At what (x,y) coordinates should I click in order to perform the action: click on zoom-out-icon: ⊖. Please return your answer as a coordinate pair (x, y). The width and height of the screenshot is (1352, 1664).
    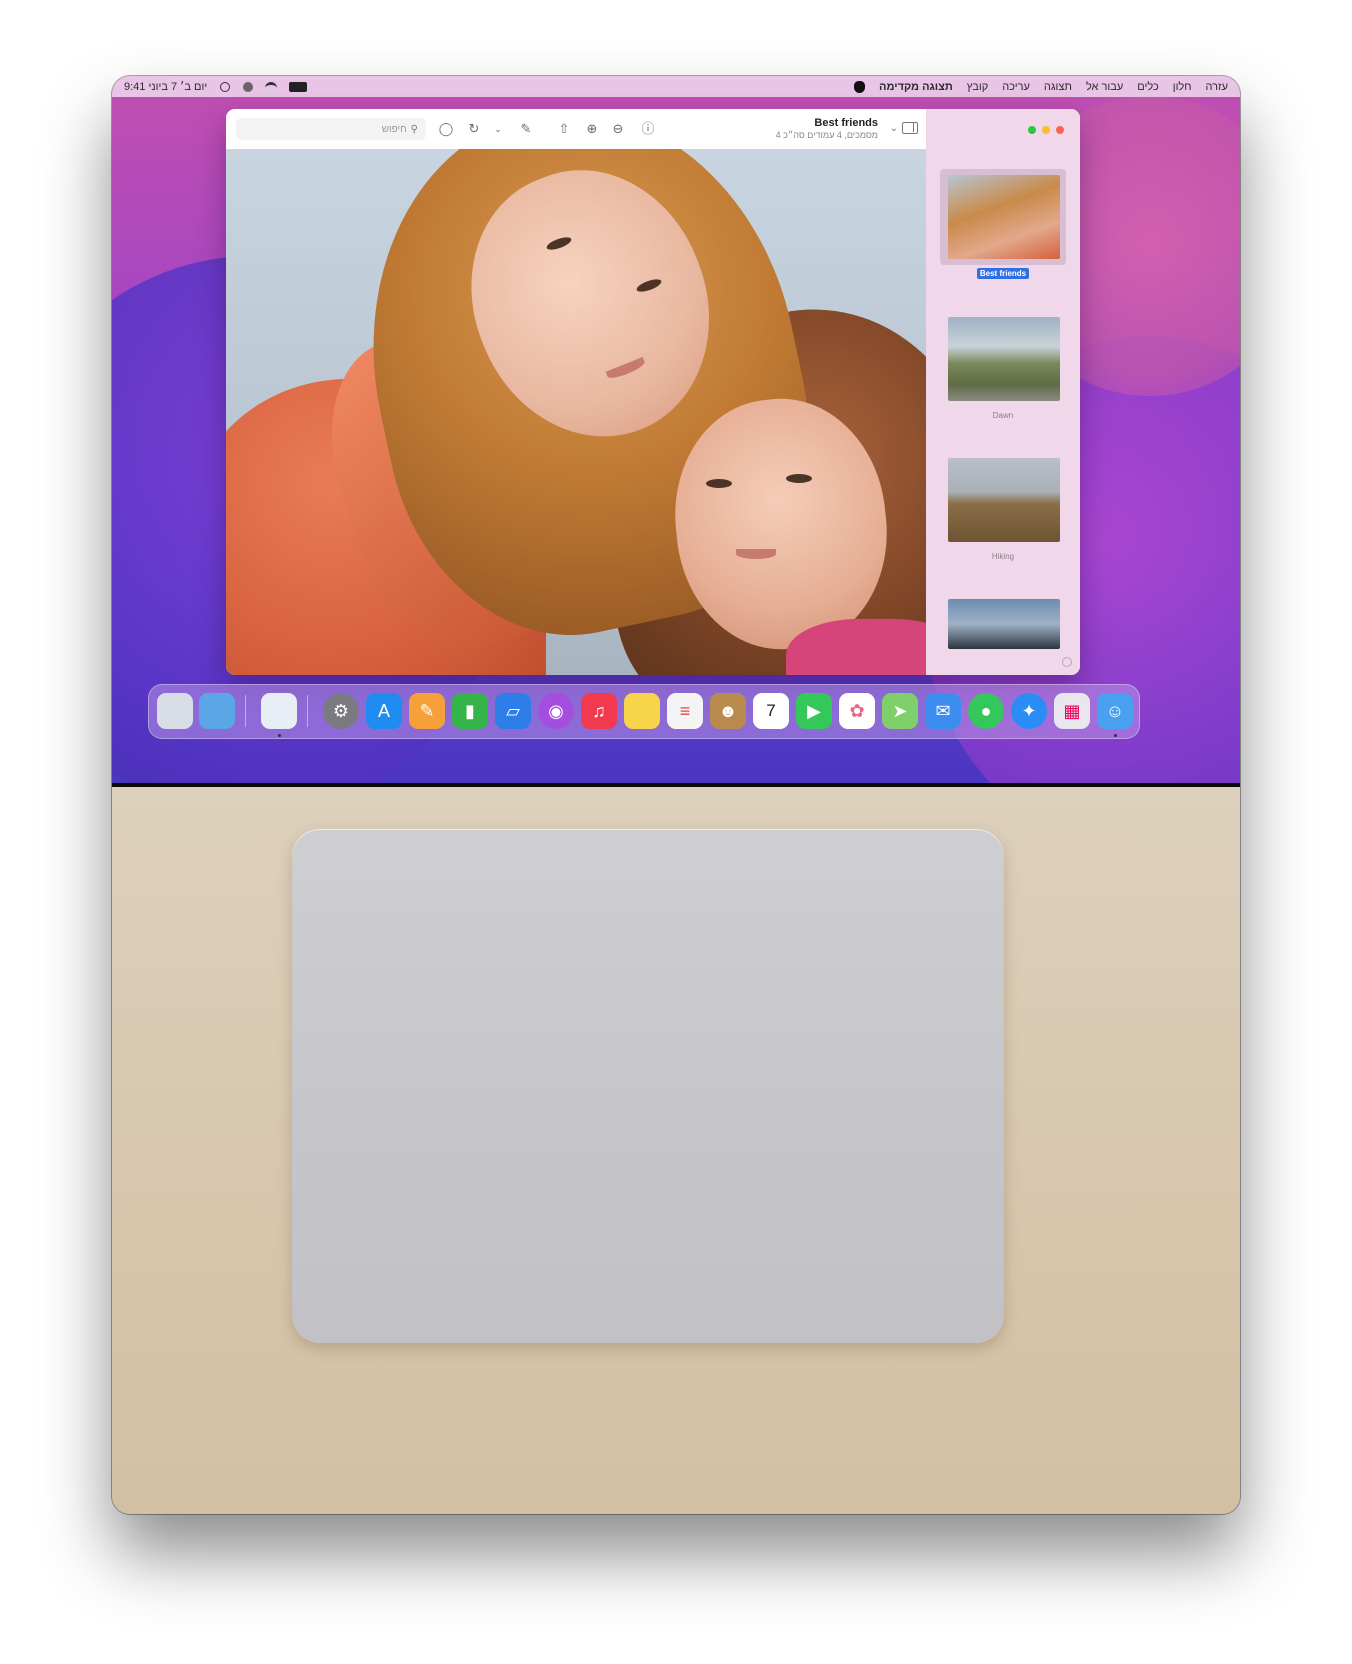
    Looking at the image, I should click on (618, 129).